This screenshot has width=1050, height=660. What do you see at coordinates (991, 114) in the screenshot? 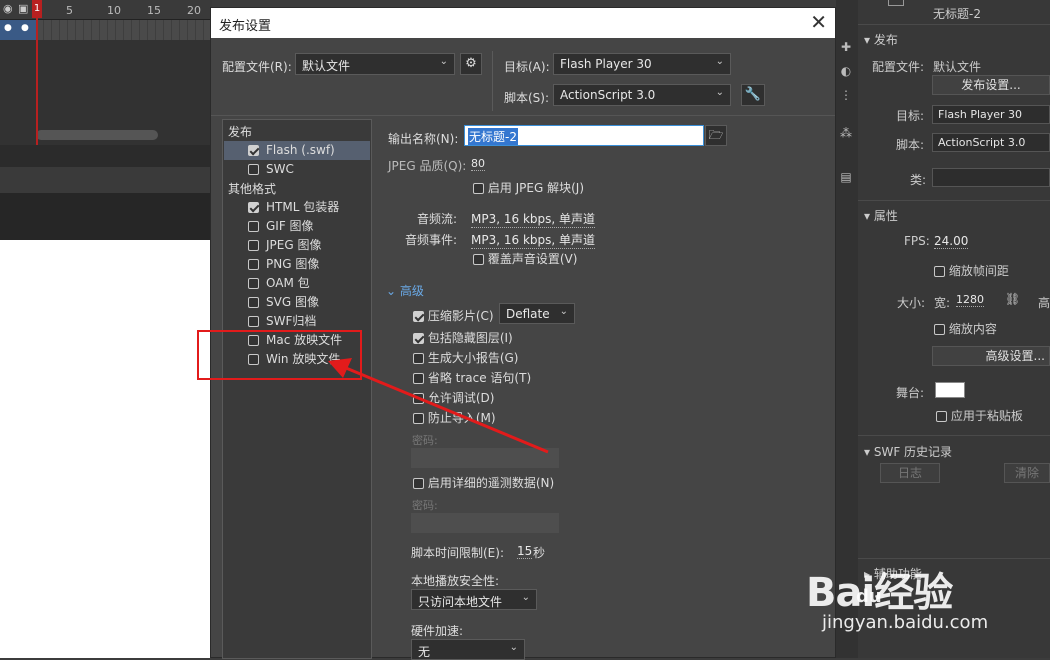
I see `target-select: Flash Player 30` at bounding box center [991, 114].